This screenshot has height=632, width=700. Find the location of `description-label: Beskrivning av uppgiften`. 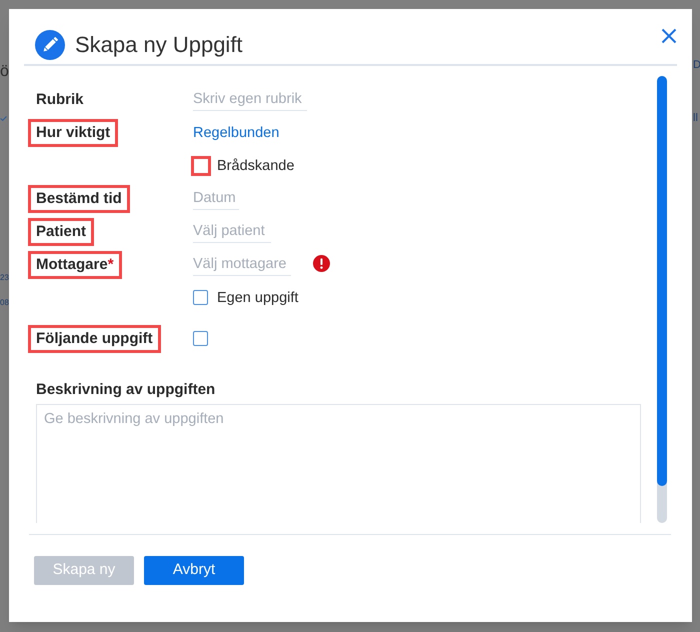

description-label: Beskrivning av uppgiften is located at coordinates (126, 390).